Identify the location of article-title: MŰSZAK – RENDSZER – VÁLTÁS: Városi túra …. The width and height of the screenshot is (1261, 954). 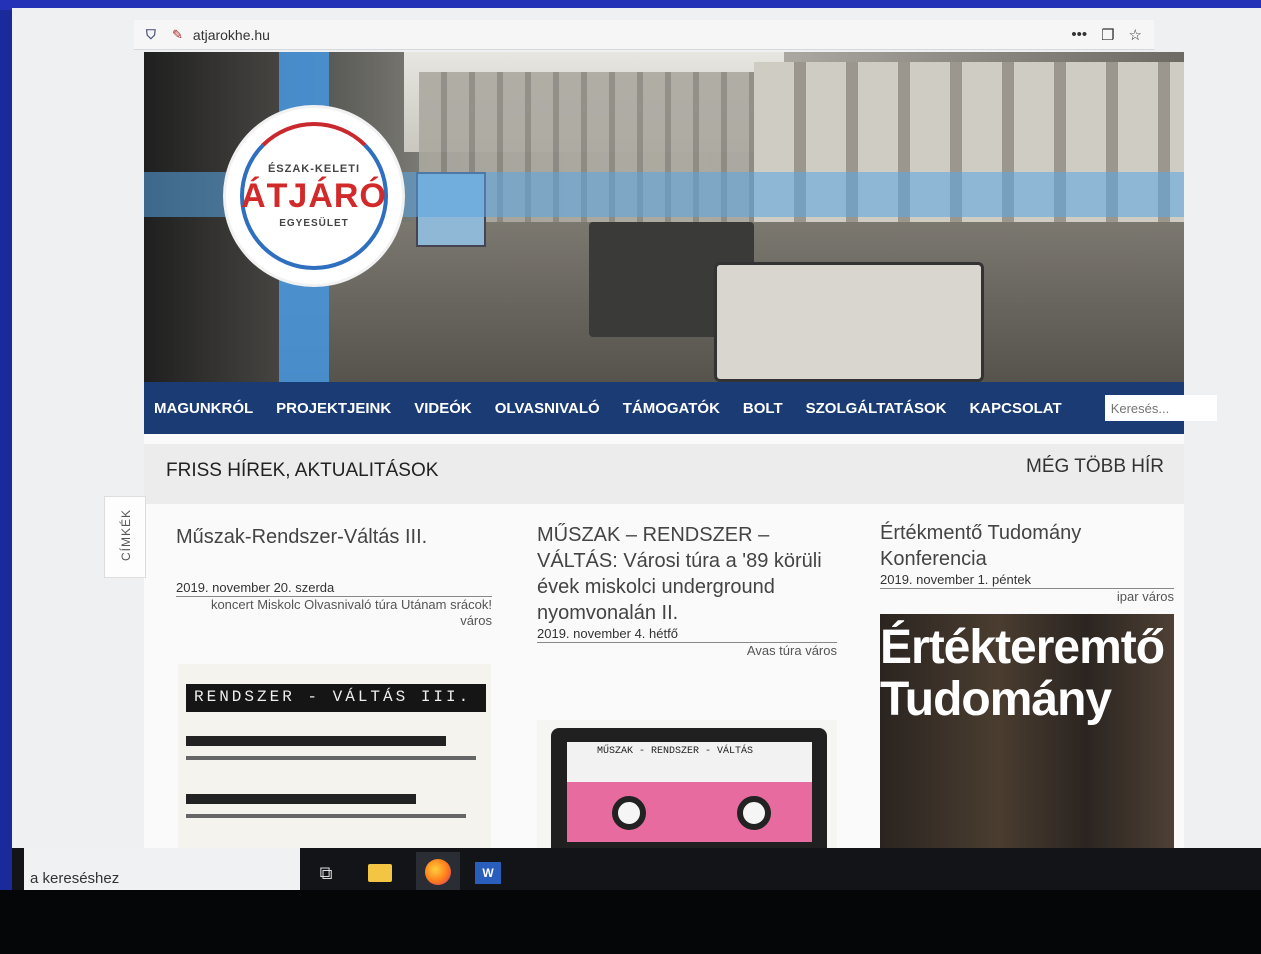
(687, 574).